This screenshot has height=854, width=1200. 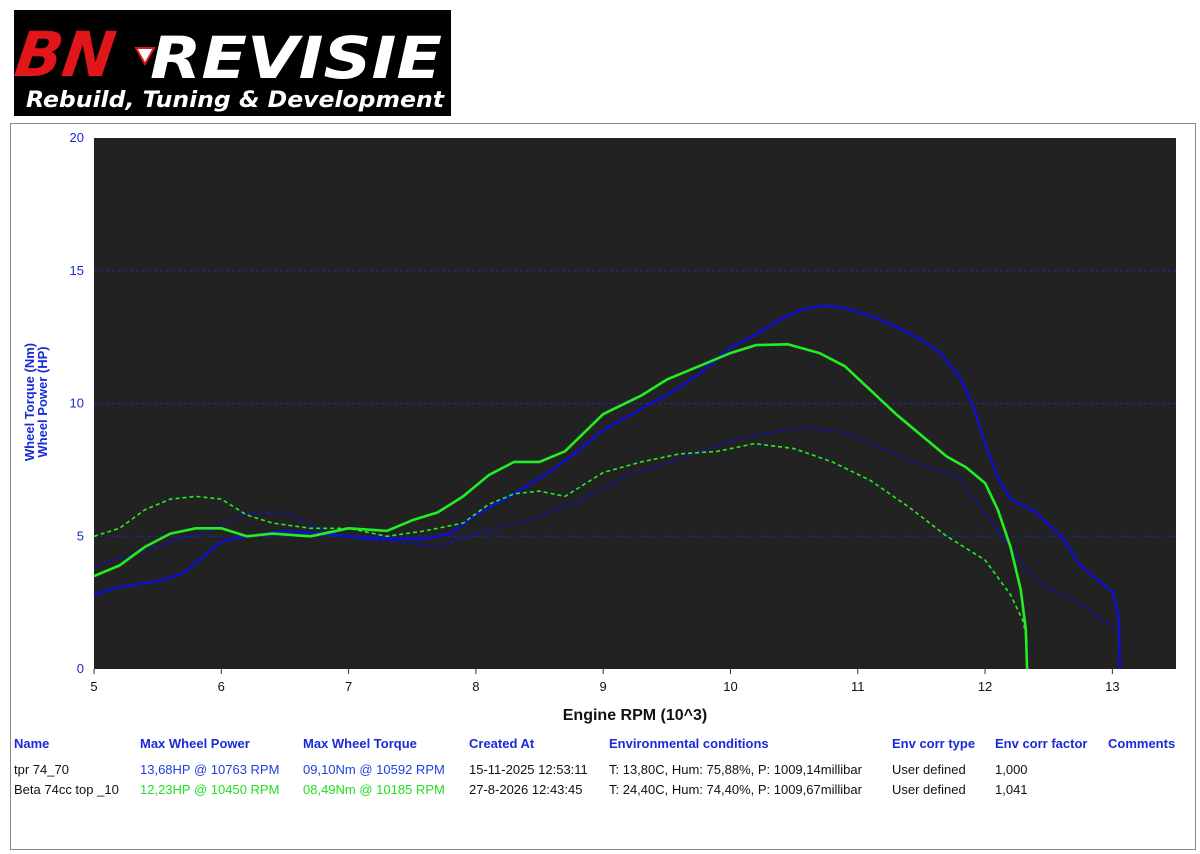 I want to click on y-tick-labels: 0 5 10 15 20, so click(x=77, y=403).